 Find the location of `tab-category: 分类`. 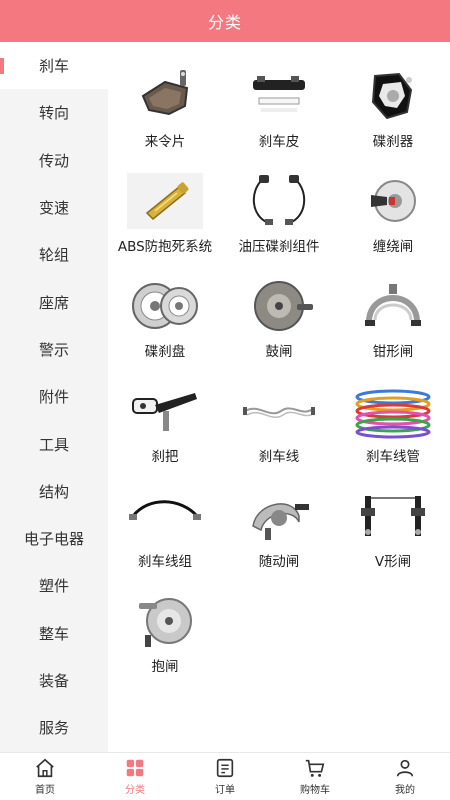

tab-category: 分类 is located at coordinates (135, 776).